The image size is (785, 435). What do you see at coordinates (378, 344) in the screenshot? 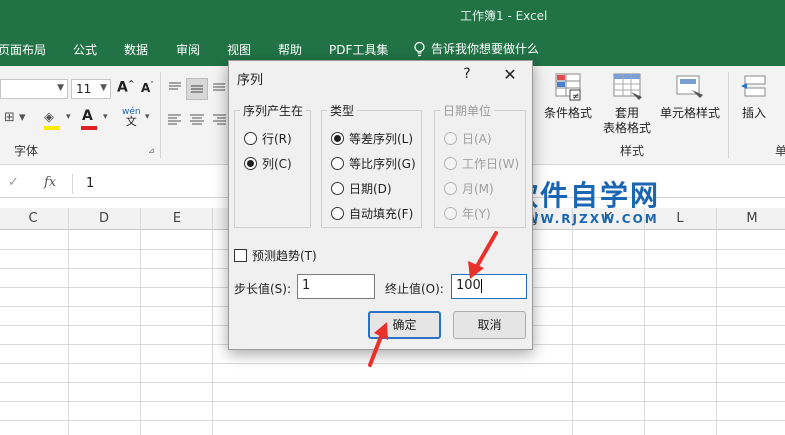
I see `arrow-to-ok-button` at bounding box center [378, 344].